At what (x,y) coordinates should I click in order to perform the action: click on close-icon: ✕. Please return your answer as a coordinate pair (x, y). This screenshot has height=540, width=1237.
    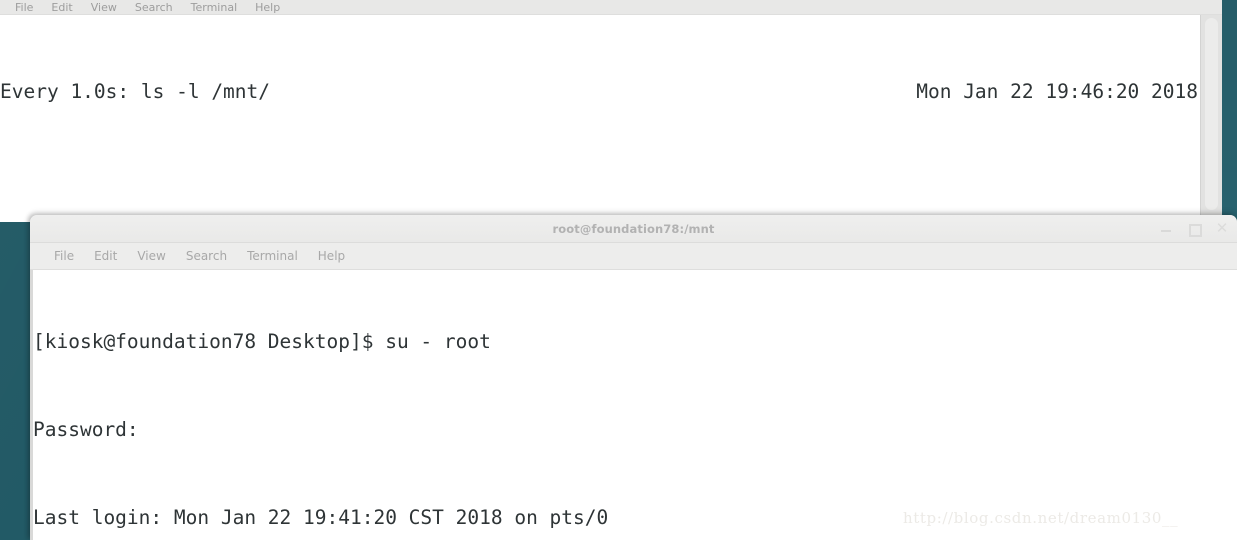
    Looking at the image, I should click on (1222, 228).